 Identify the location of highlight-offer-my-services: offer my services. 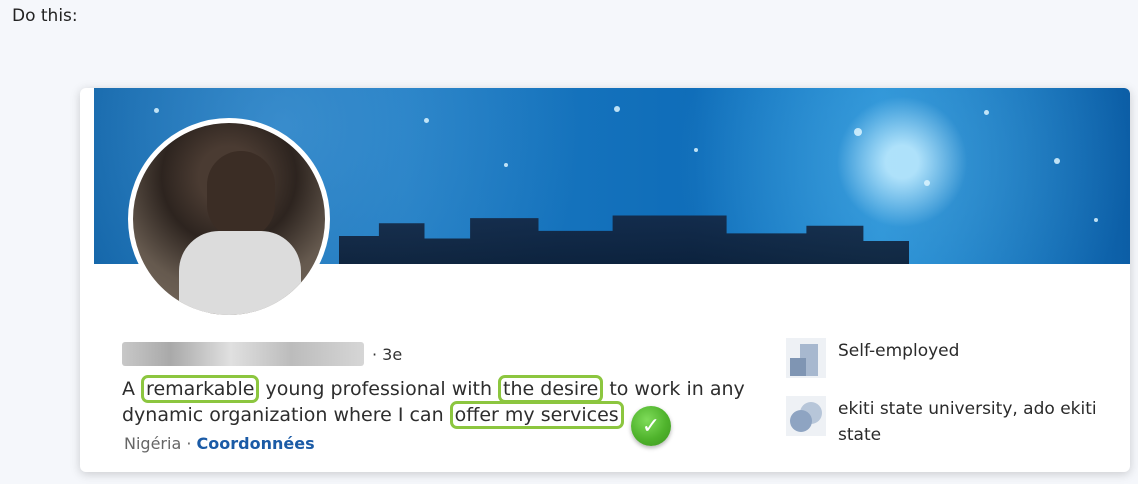
(536, 415).